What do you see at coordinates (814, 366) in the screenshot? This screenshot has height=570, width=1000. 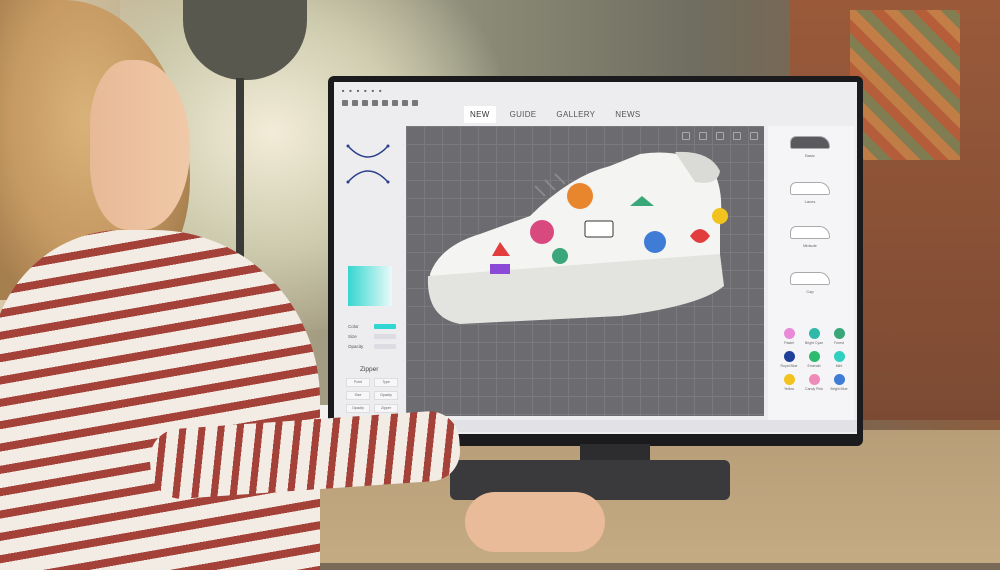 I see `color-label: Emerald` at bounding box center [814, 366].